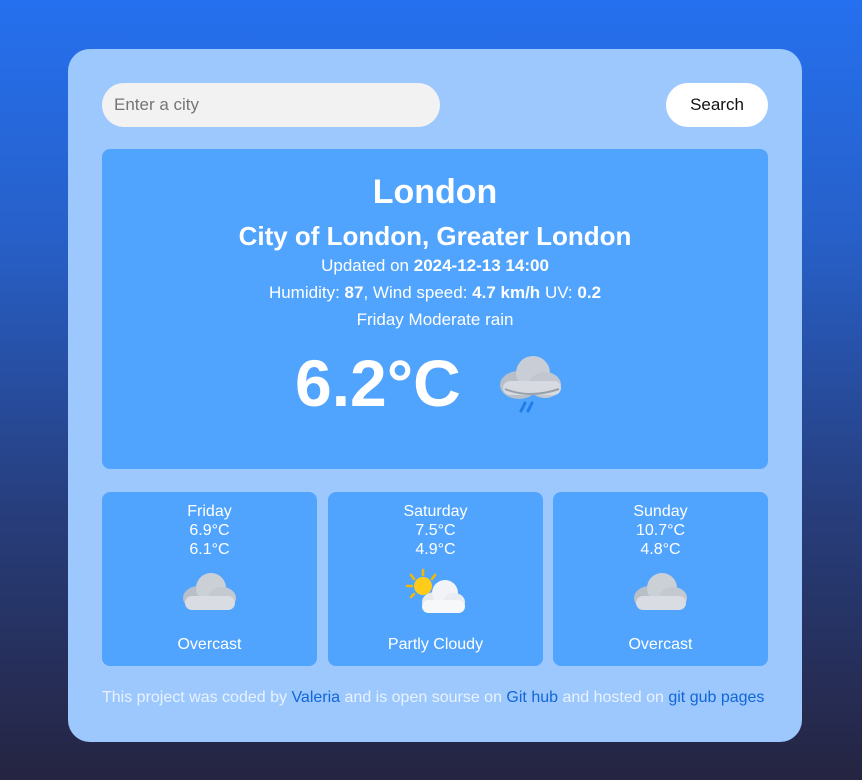 The image size is (862, 780). What do you see at coordinates (435, 530) in the screenshot?
I see `forecast-high: 7.5°C` at bounding box center [435, 530].